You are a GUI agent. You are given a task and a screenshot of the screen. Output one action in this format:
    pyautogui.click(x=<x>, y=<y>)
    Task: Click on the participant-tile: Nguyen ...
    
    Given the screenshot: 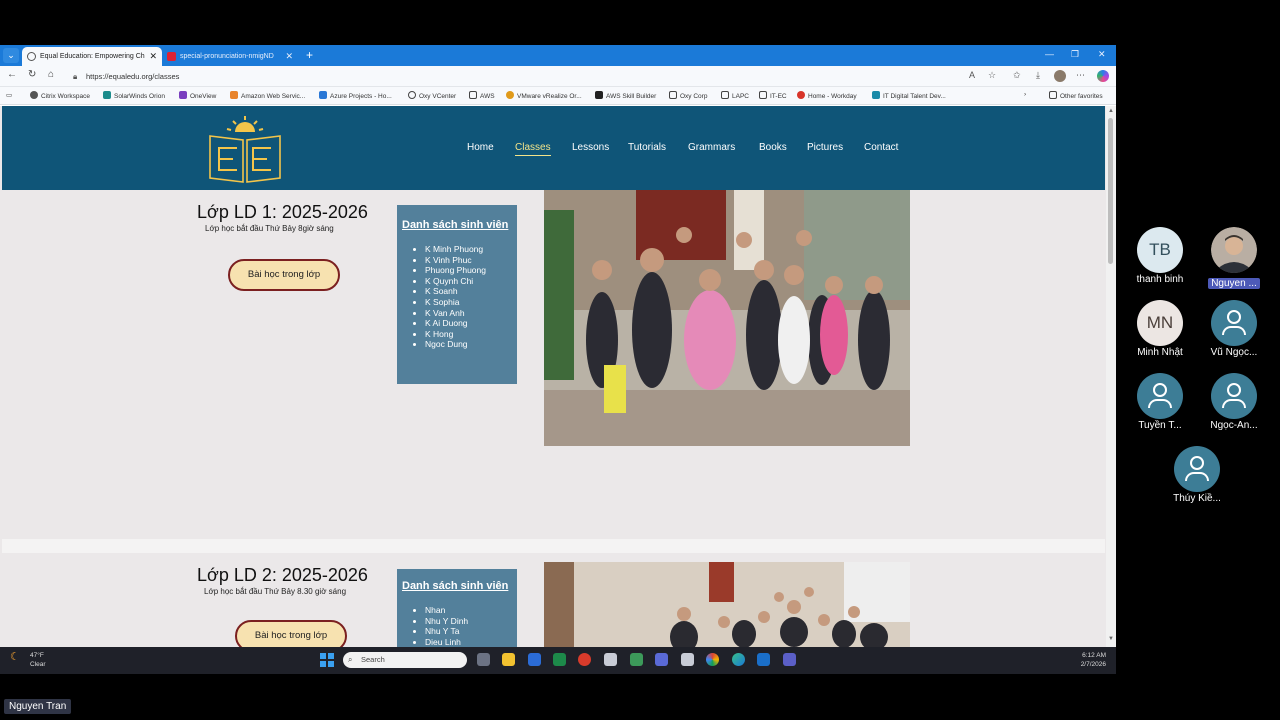 What is the action you would take?
    pyautogui.click(x=1234, y=259)
    